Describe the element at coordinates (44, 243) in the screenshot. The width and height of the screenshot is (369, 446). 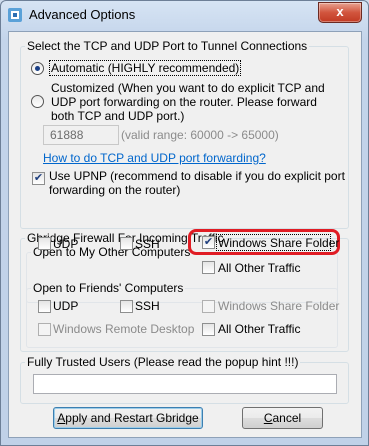
I see `my-udp-checkbox` at that location.